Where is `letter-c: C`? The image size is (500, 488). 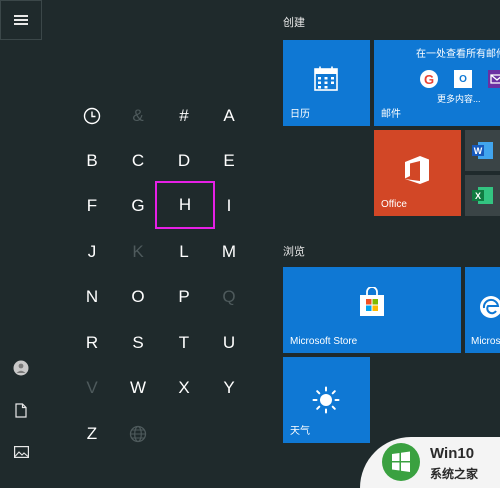
letter-c: C is located at coordinates (138, 161).